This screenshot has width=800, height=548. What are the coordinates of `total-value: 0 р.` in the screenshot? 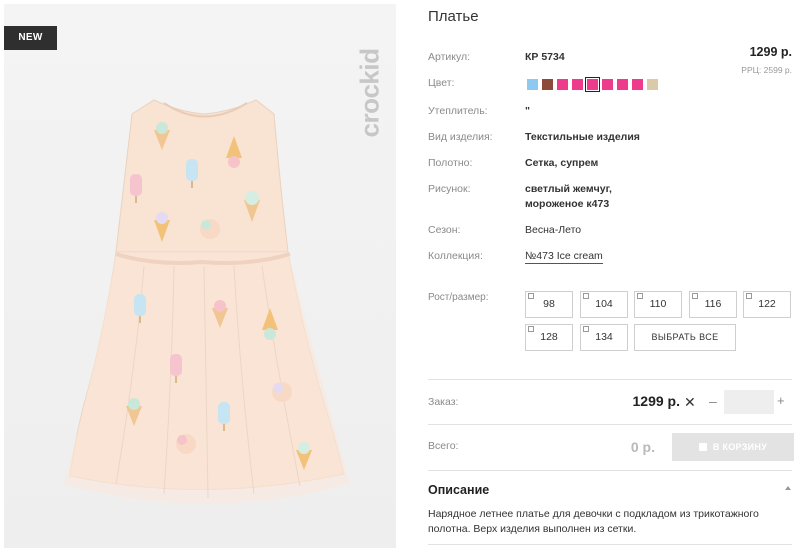 It's located at (642, 447).